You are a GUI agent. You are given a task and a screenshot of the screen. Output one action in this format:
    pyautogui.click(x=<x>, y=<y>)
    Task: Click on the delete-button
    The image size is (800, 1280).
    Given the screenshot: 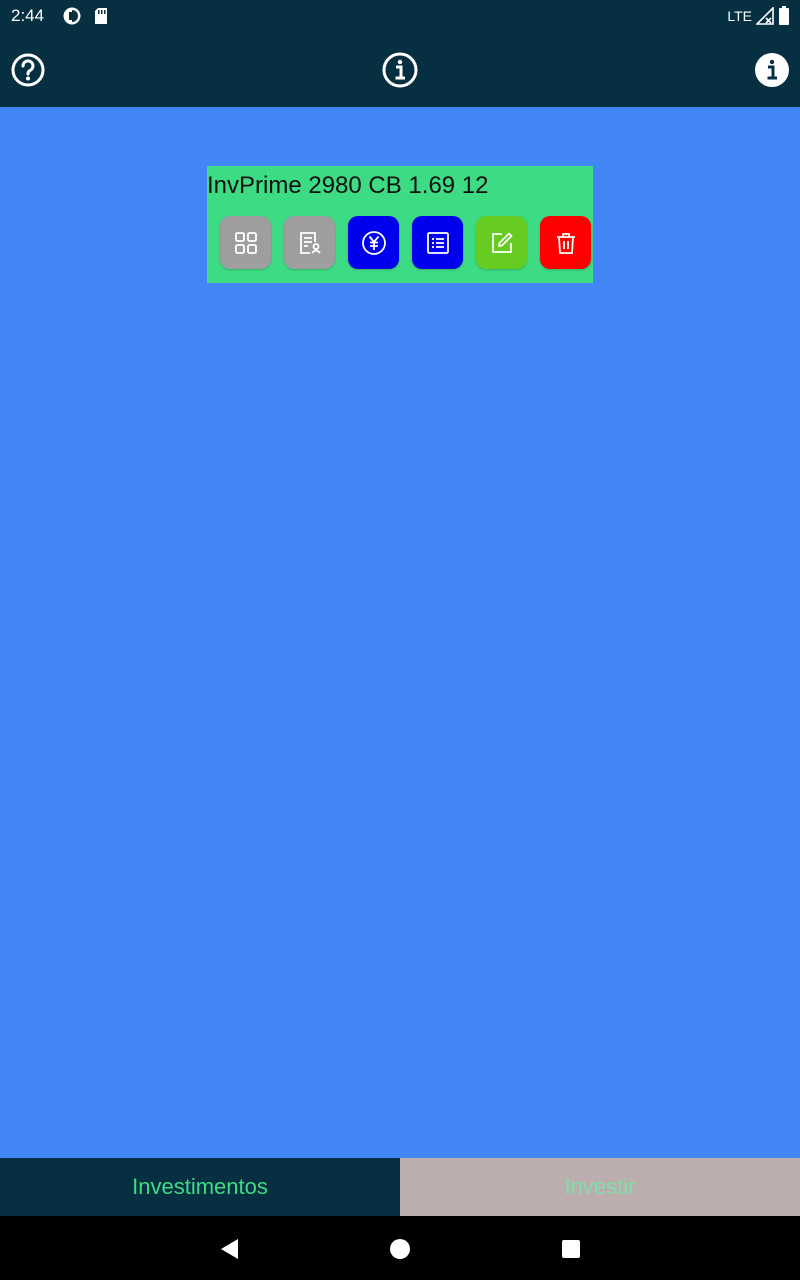 What is the action you would take?
    pyautogui.click(x=565, y=242)
    